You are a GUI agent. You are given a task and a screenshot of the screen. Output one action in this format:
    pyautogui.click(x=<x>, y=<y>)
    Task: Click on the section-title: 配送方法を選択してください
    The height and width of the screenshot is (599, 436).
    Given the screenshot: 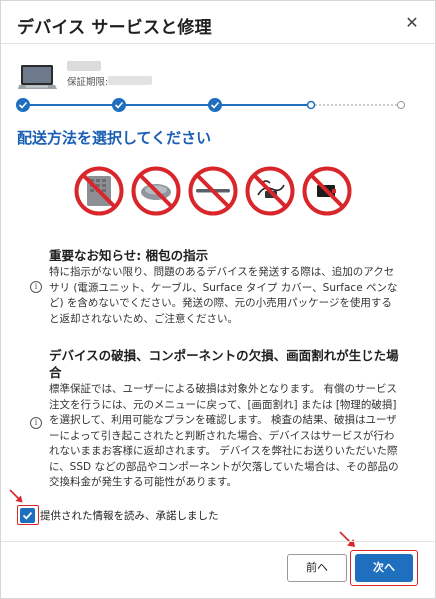 What is the action you would take?
    pyautogui.click(x=114, y=138)
    